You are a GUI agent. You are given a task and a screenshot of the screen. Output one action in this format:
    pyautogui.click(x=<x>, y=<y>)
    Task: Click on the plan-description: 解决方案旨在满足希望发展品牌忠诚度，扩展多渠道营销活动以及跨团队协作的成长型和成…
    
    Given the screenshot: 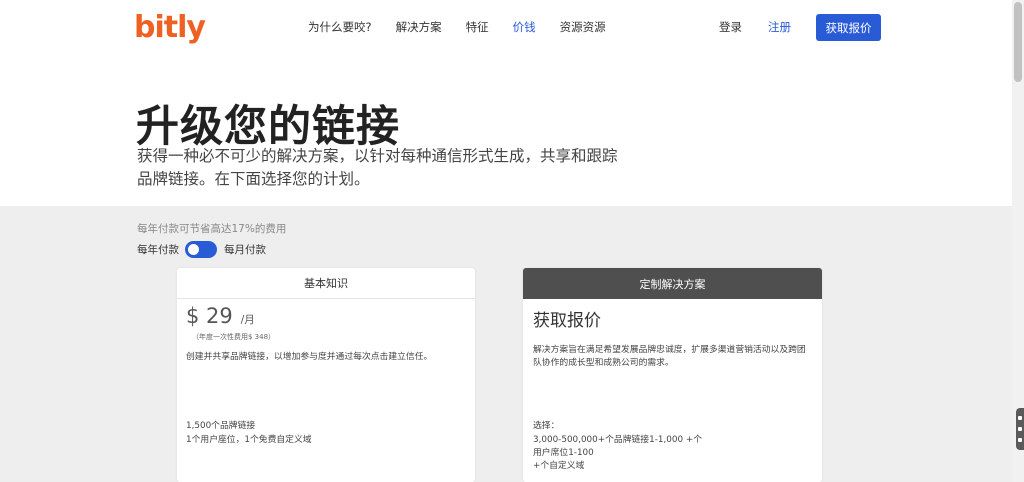 What is the action you would take?
    pyautogui.click(x=669, y=356)
    